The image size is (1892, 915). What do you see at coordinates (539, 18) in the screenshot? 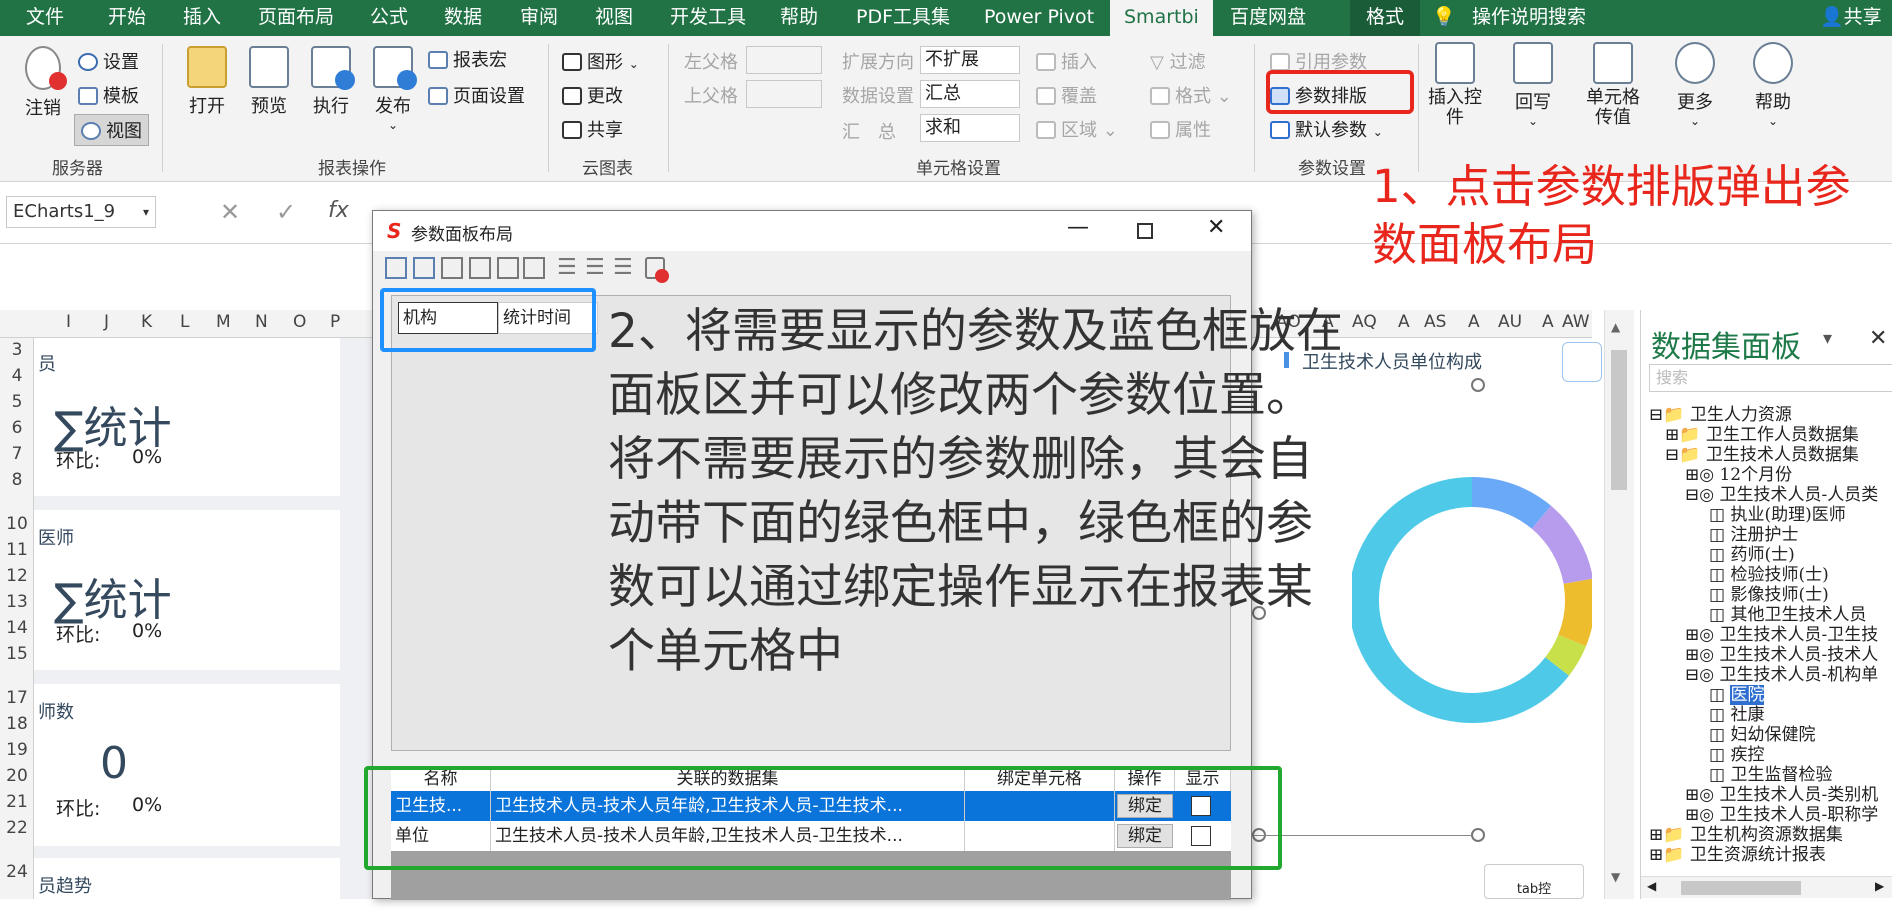
I see `tab-review: 审阅` at bounding box center [539, 18].